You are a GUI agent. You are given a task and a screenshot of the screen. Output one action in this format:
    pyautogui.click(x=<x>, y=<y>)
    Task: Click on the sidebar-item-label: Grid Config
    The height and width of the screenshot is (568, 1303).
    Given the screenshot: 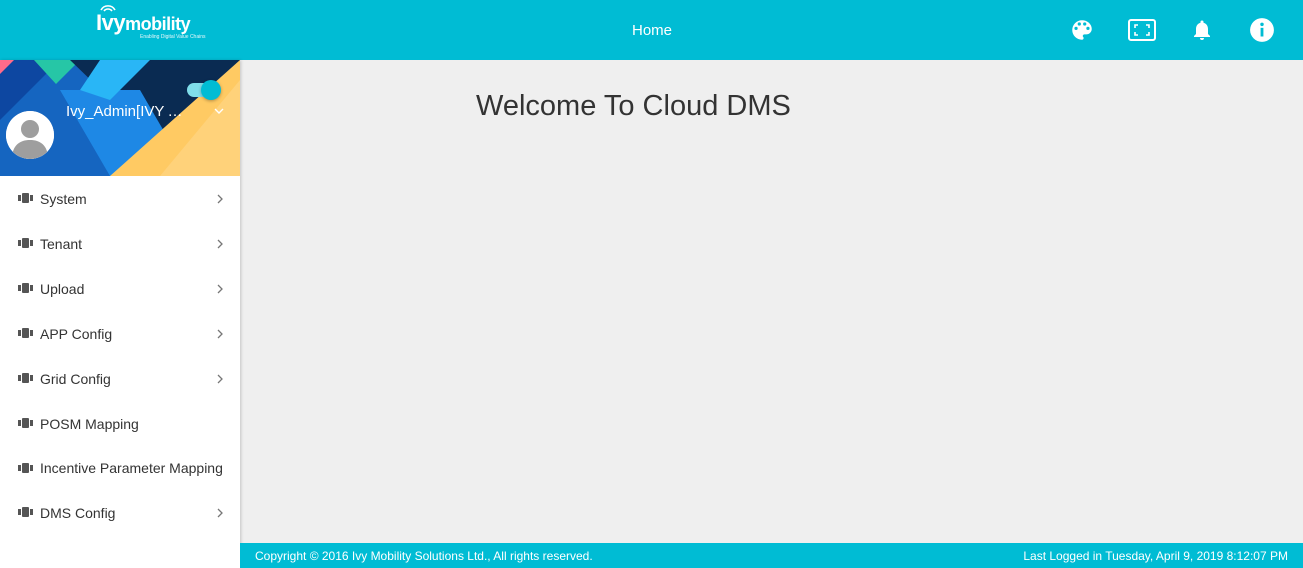 What is the action you would take?
    pyautogui.click(x=75, y=378)
    